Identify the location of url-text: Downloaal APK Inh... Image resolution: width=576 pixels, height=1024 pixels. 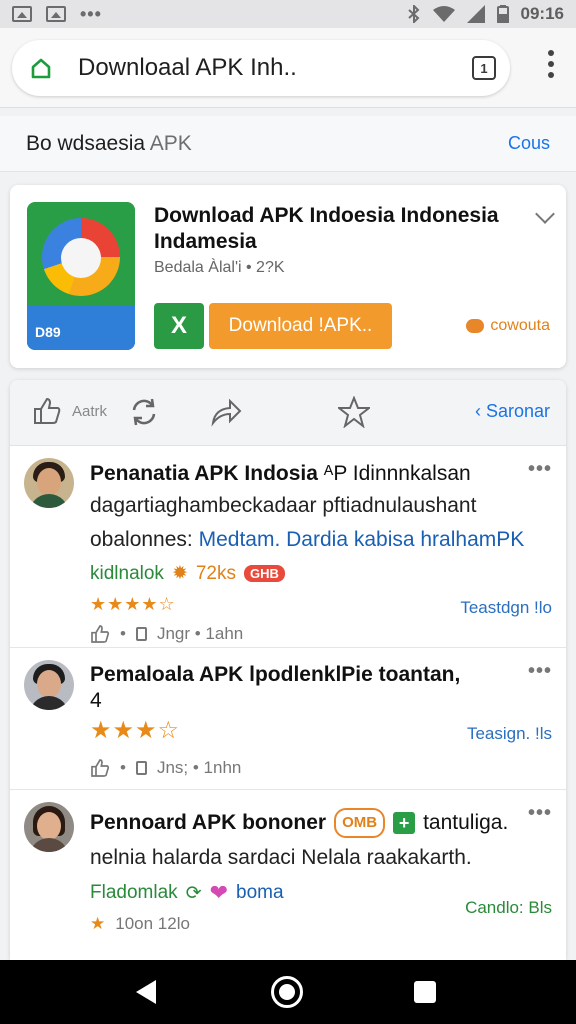
(187, 68).